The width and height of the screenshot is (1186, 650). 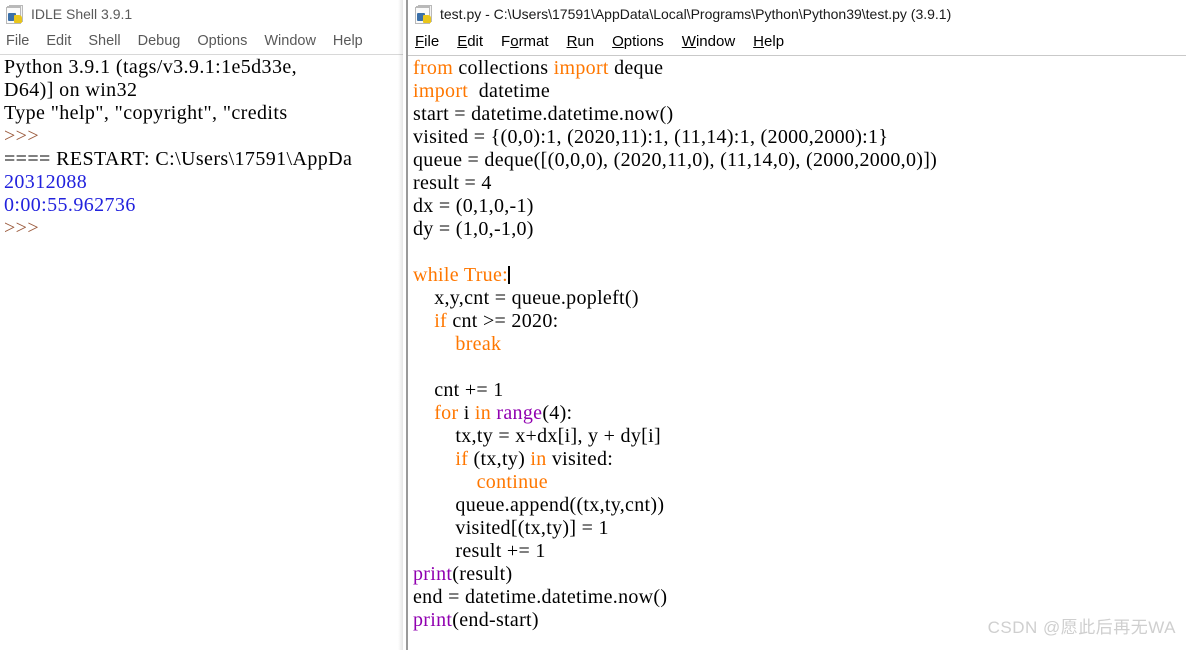 I want to click on code-token: (end-start), so click(x=495, y=620).